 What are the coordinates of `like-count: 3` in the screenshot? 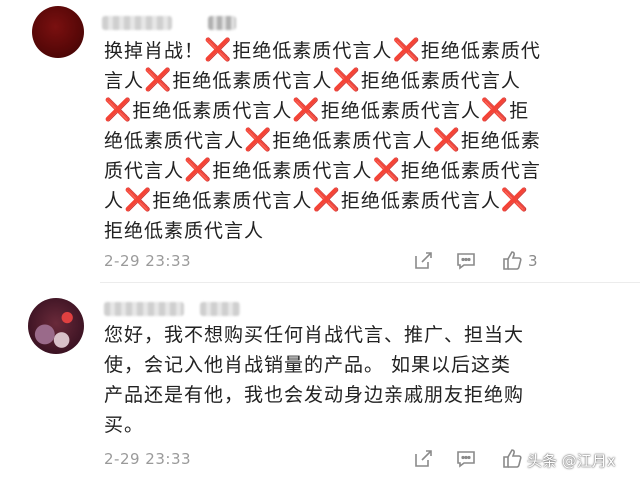 It's located at (533, 261).